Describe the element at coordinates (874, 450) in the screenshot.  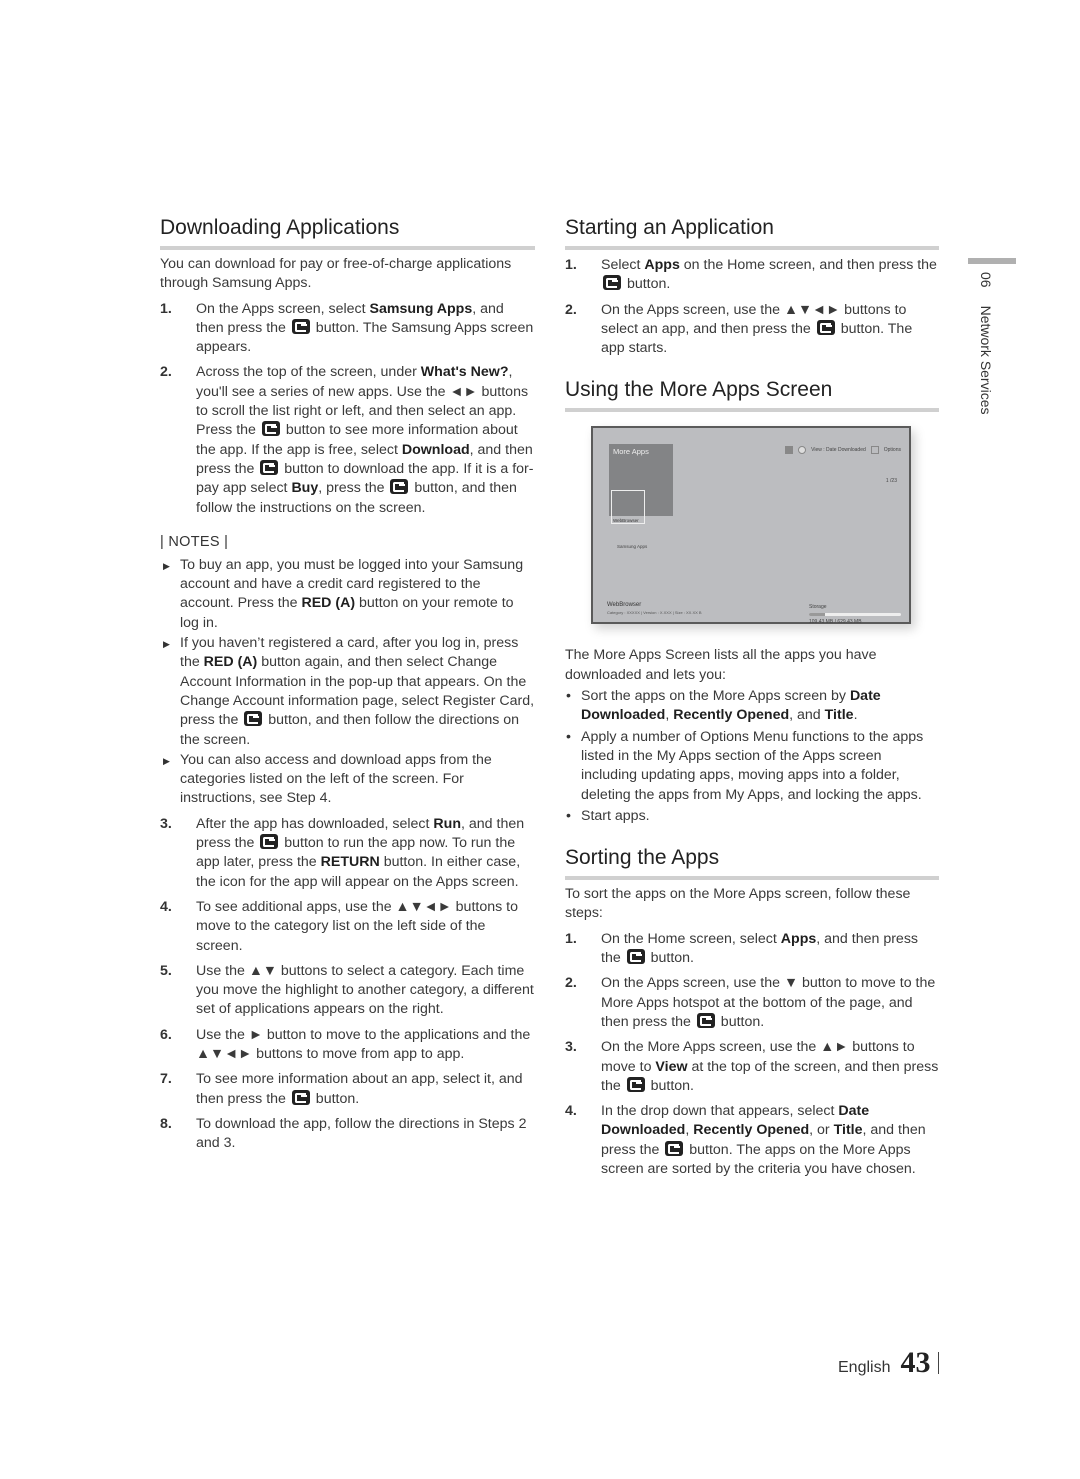
I see `options-icon` at that location.